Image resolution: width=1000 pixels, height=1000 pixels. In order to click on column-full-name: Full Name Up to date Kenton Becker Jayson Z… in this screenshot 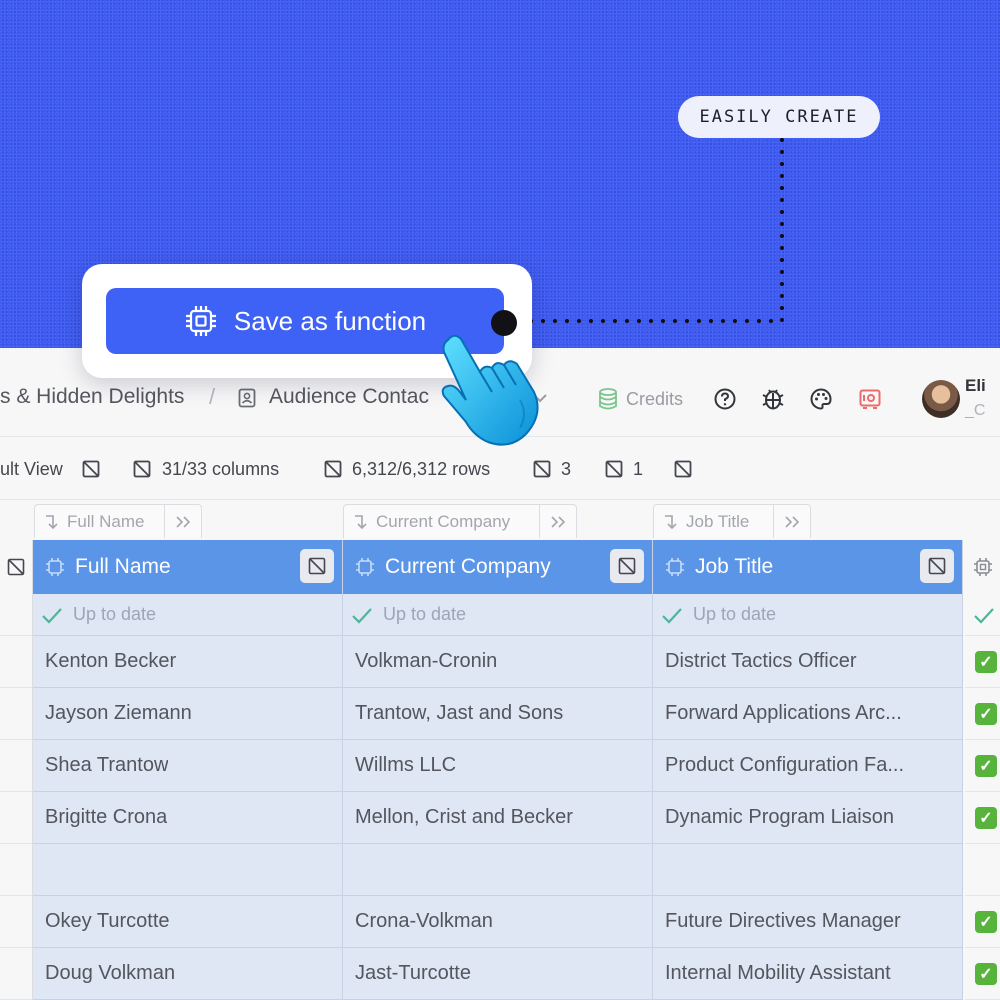, I will do `click(188, 770)`.